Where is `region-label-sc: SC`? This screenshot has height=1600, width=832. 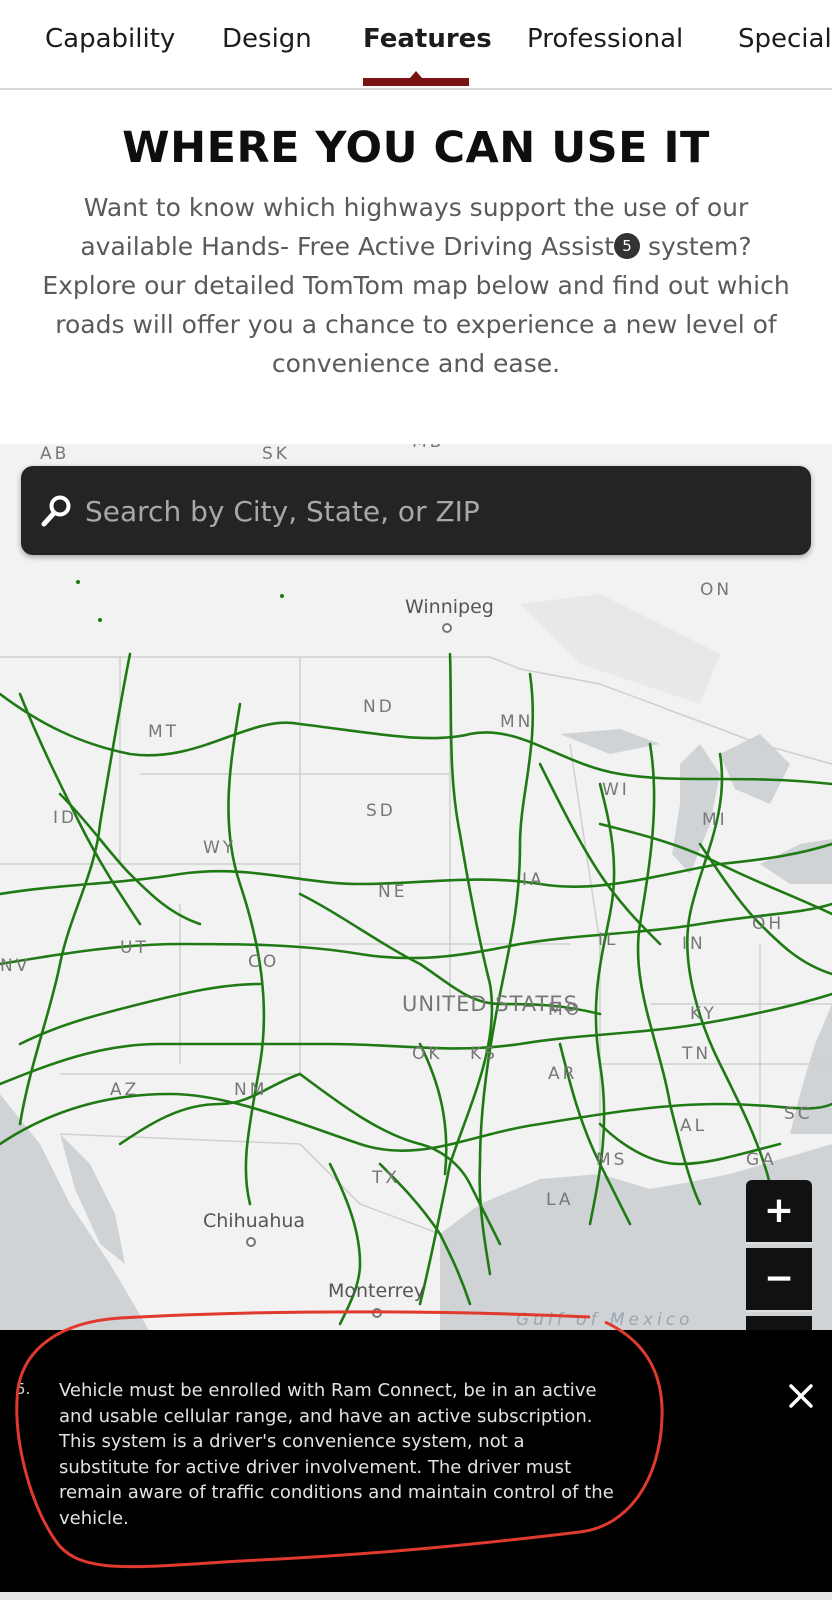
region-label-sc: SC is located at coordinates (798, 1114).